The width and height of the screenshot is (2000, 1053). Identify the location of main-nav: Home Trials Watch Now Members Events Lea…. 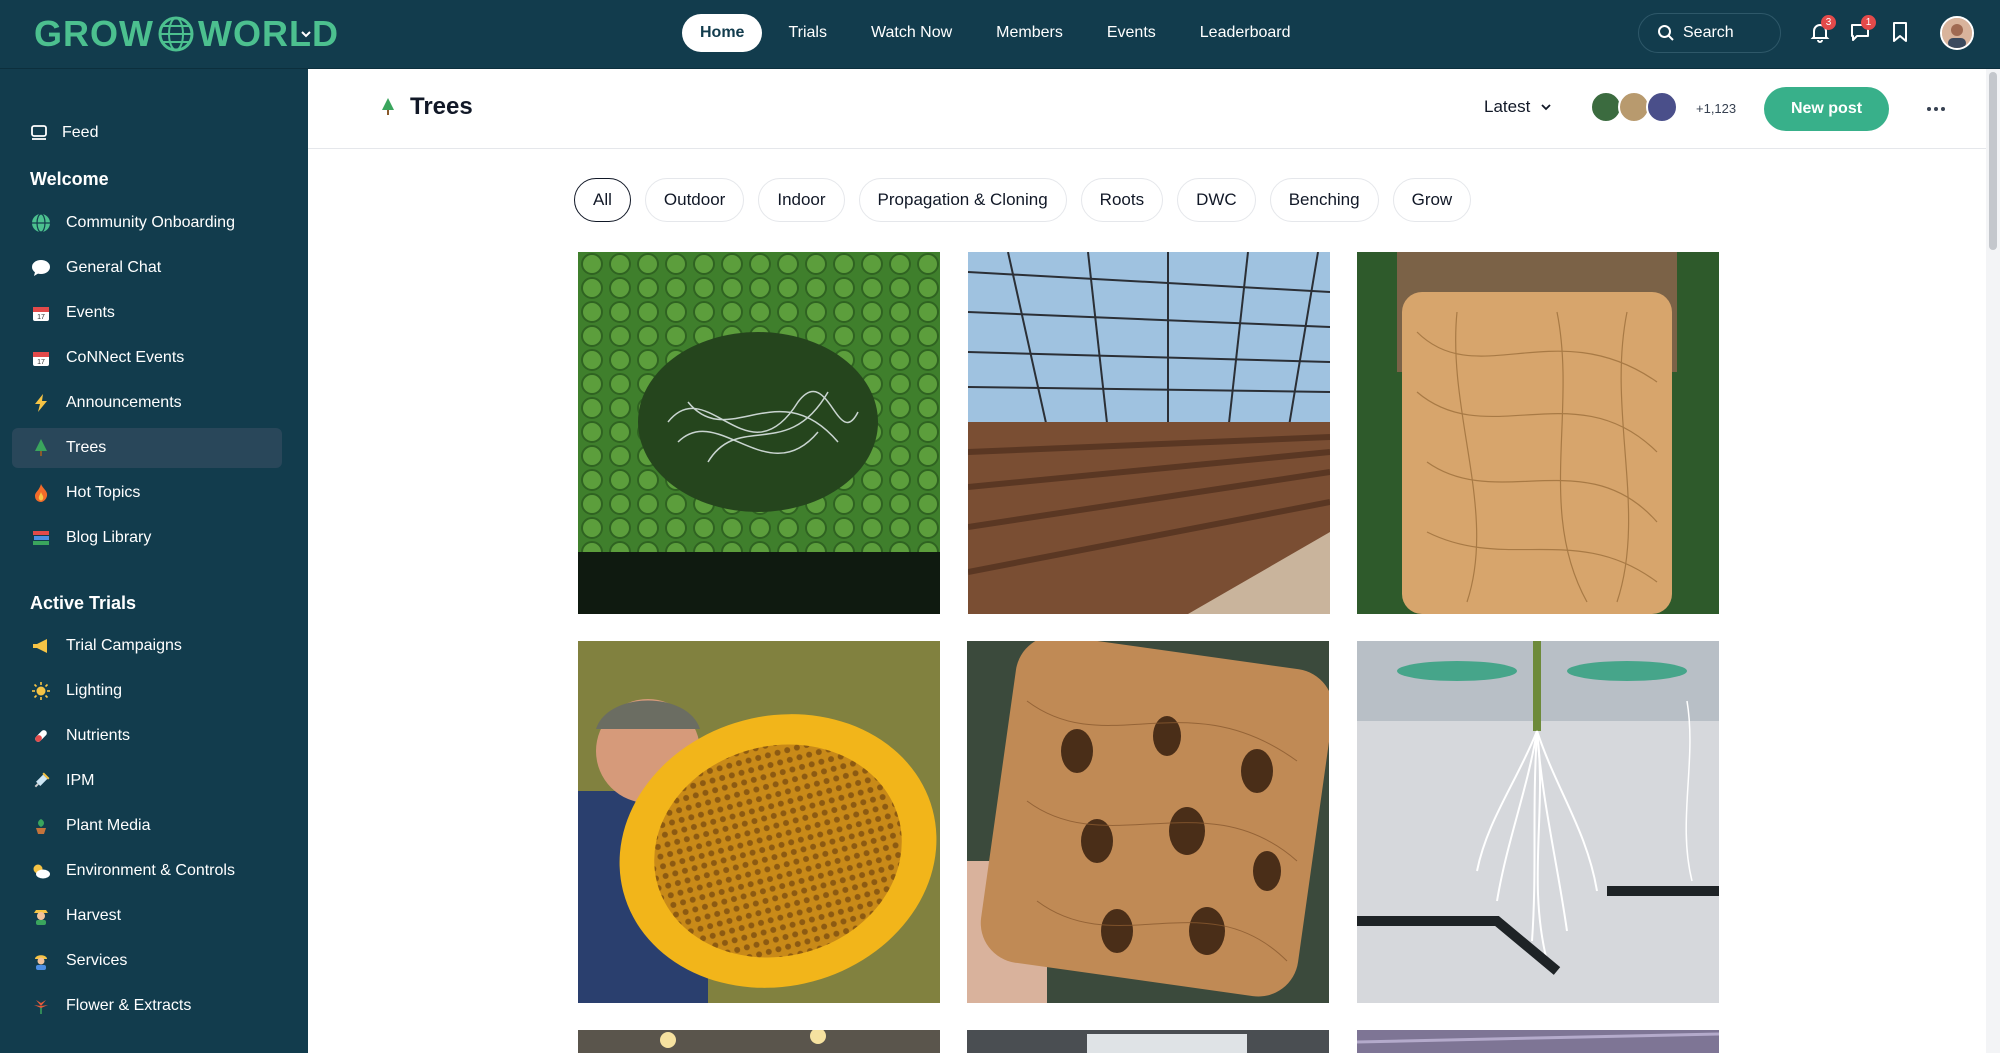
(999, 33).